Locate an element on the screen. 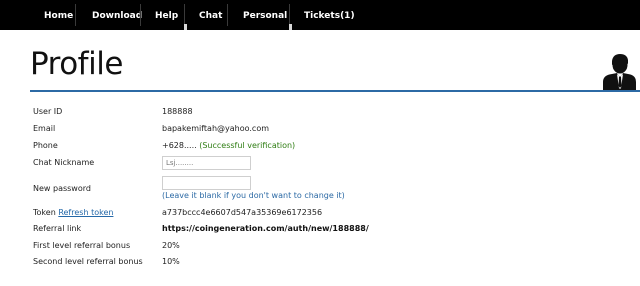 Image resolution: width=640 pixels, height=286 pixels. second-level-bonus-value: 10% is located at coordinates (171, 261).